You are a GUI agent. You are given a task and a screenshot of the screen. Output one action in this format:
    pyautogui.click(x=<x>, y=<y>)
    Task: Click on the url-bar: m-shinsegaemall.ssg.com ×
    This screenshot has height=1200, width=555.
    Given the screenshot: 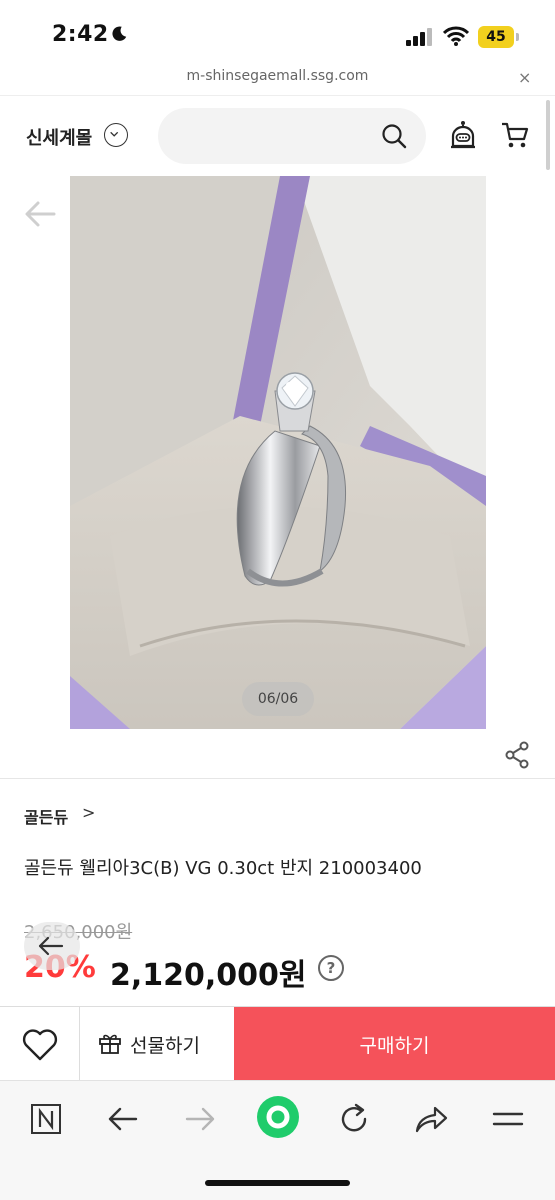 What is the action you would take?
    pyautogui.click(x=277, y=80)
    